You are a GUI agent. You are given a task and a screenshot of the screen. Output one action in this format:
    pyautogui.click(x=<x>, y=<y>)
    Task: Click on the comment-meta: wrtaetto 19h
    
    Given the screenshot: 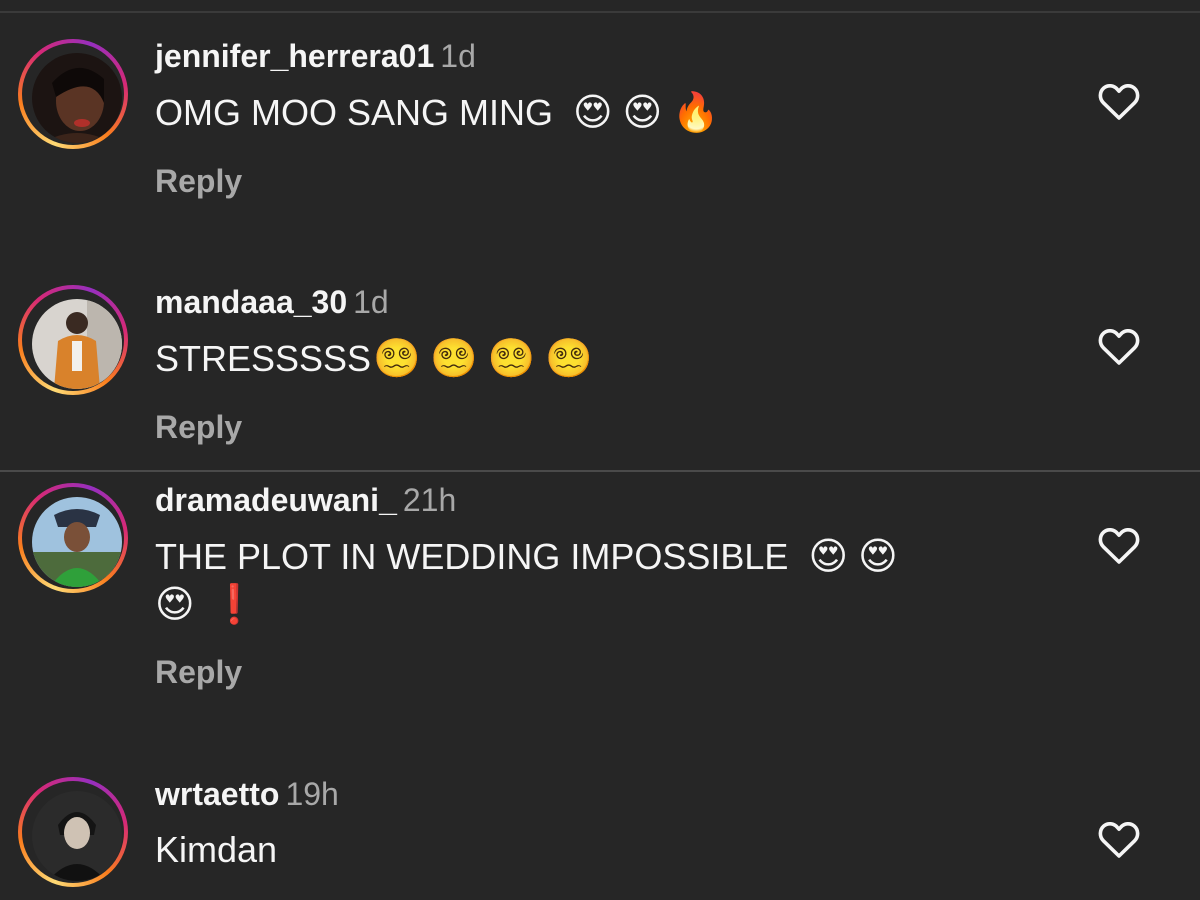 What is the action you would take?
    pyautogui.click(x=247, y=794)
    